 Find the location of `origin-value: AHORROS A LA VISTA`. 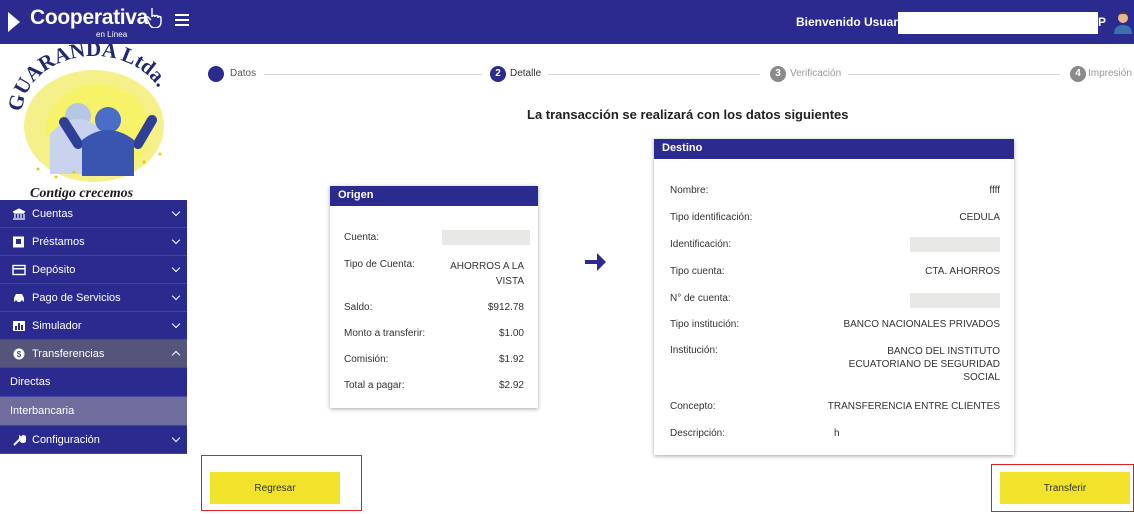

origin-value: AHORROS A LA VISTA is located at coordinates (487, 274).